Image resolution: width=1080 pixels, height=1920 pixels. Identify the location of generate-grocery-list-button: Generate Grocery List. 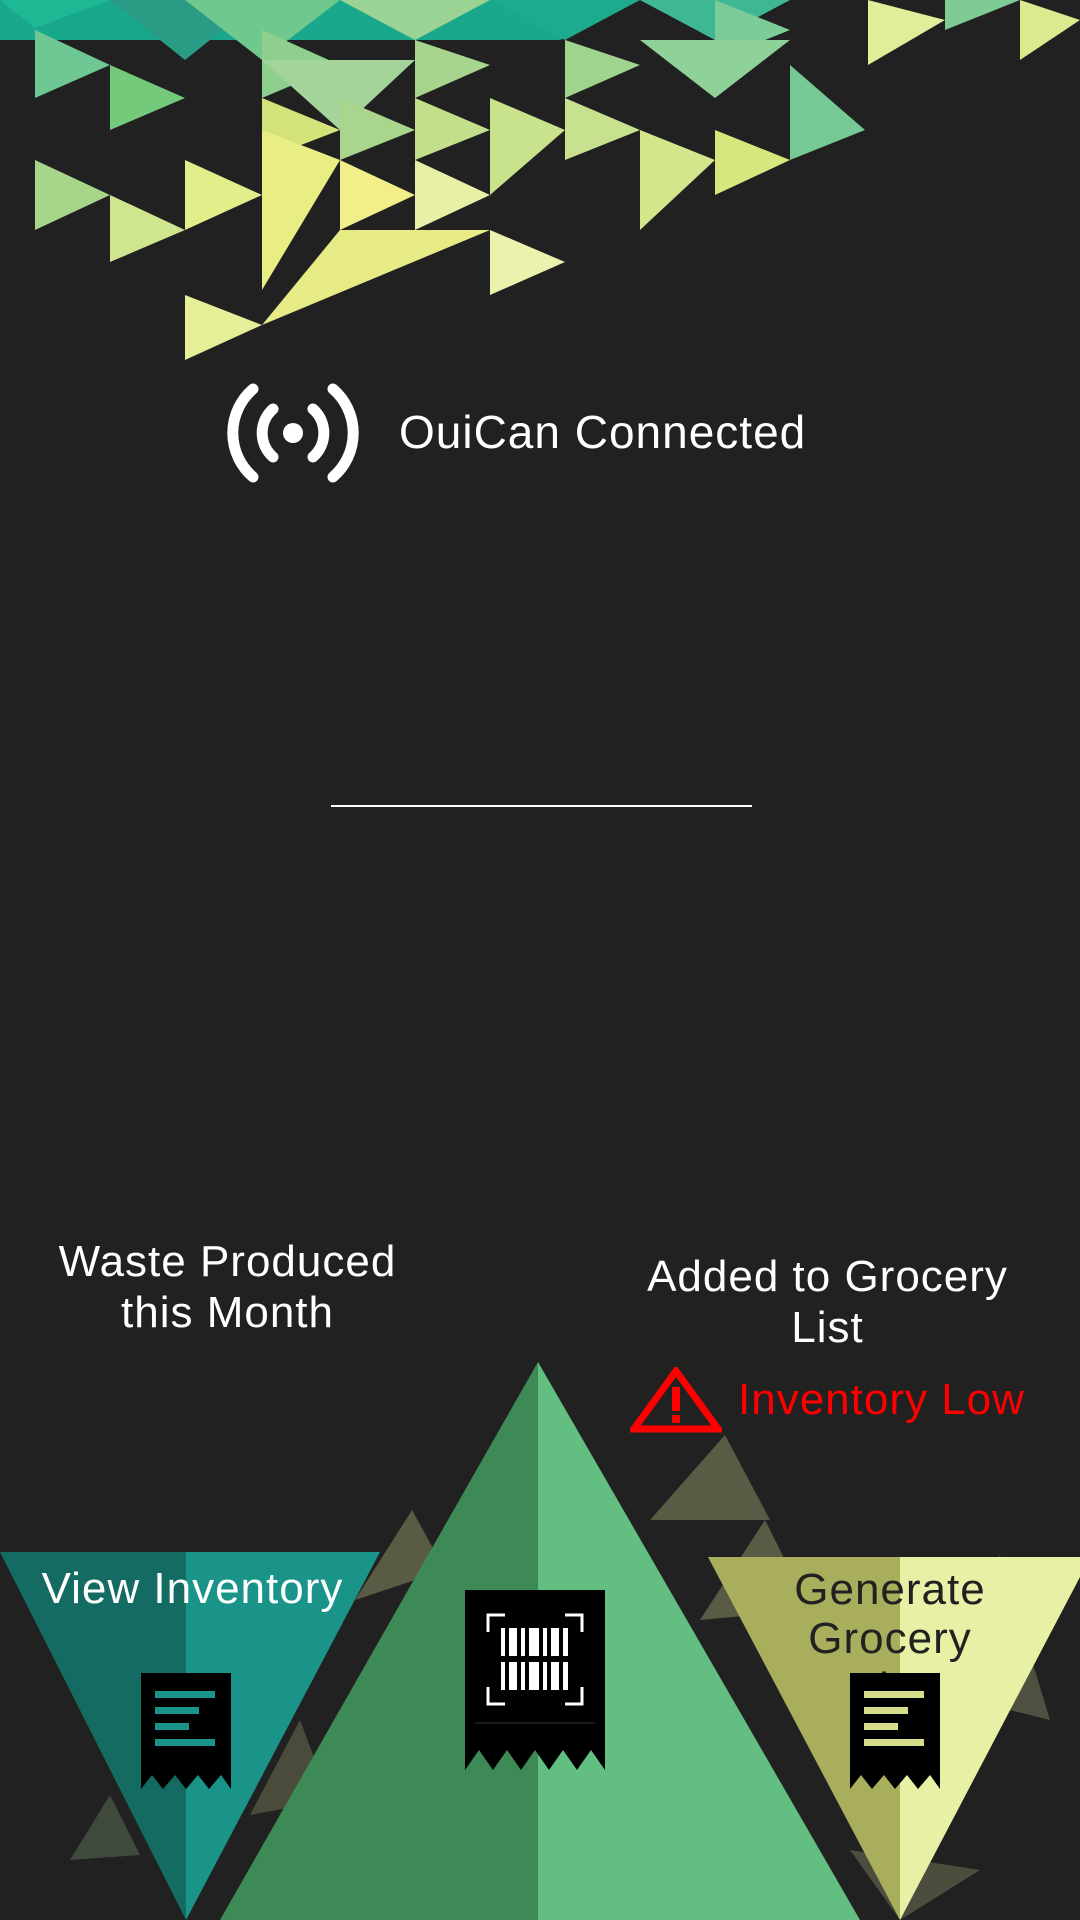
(894, 1738).